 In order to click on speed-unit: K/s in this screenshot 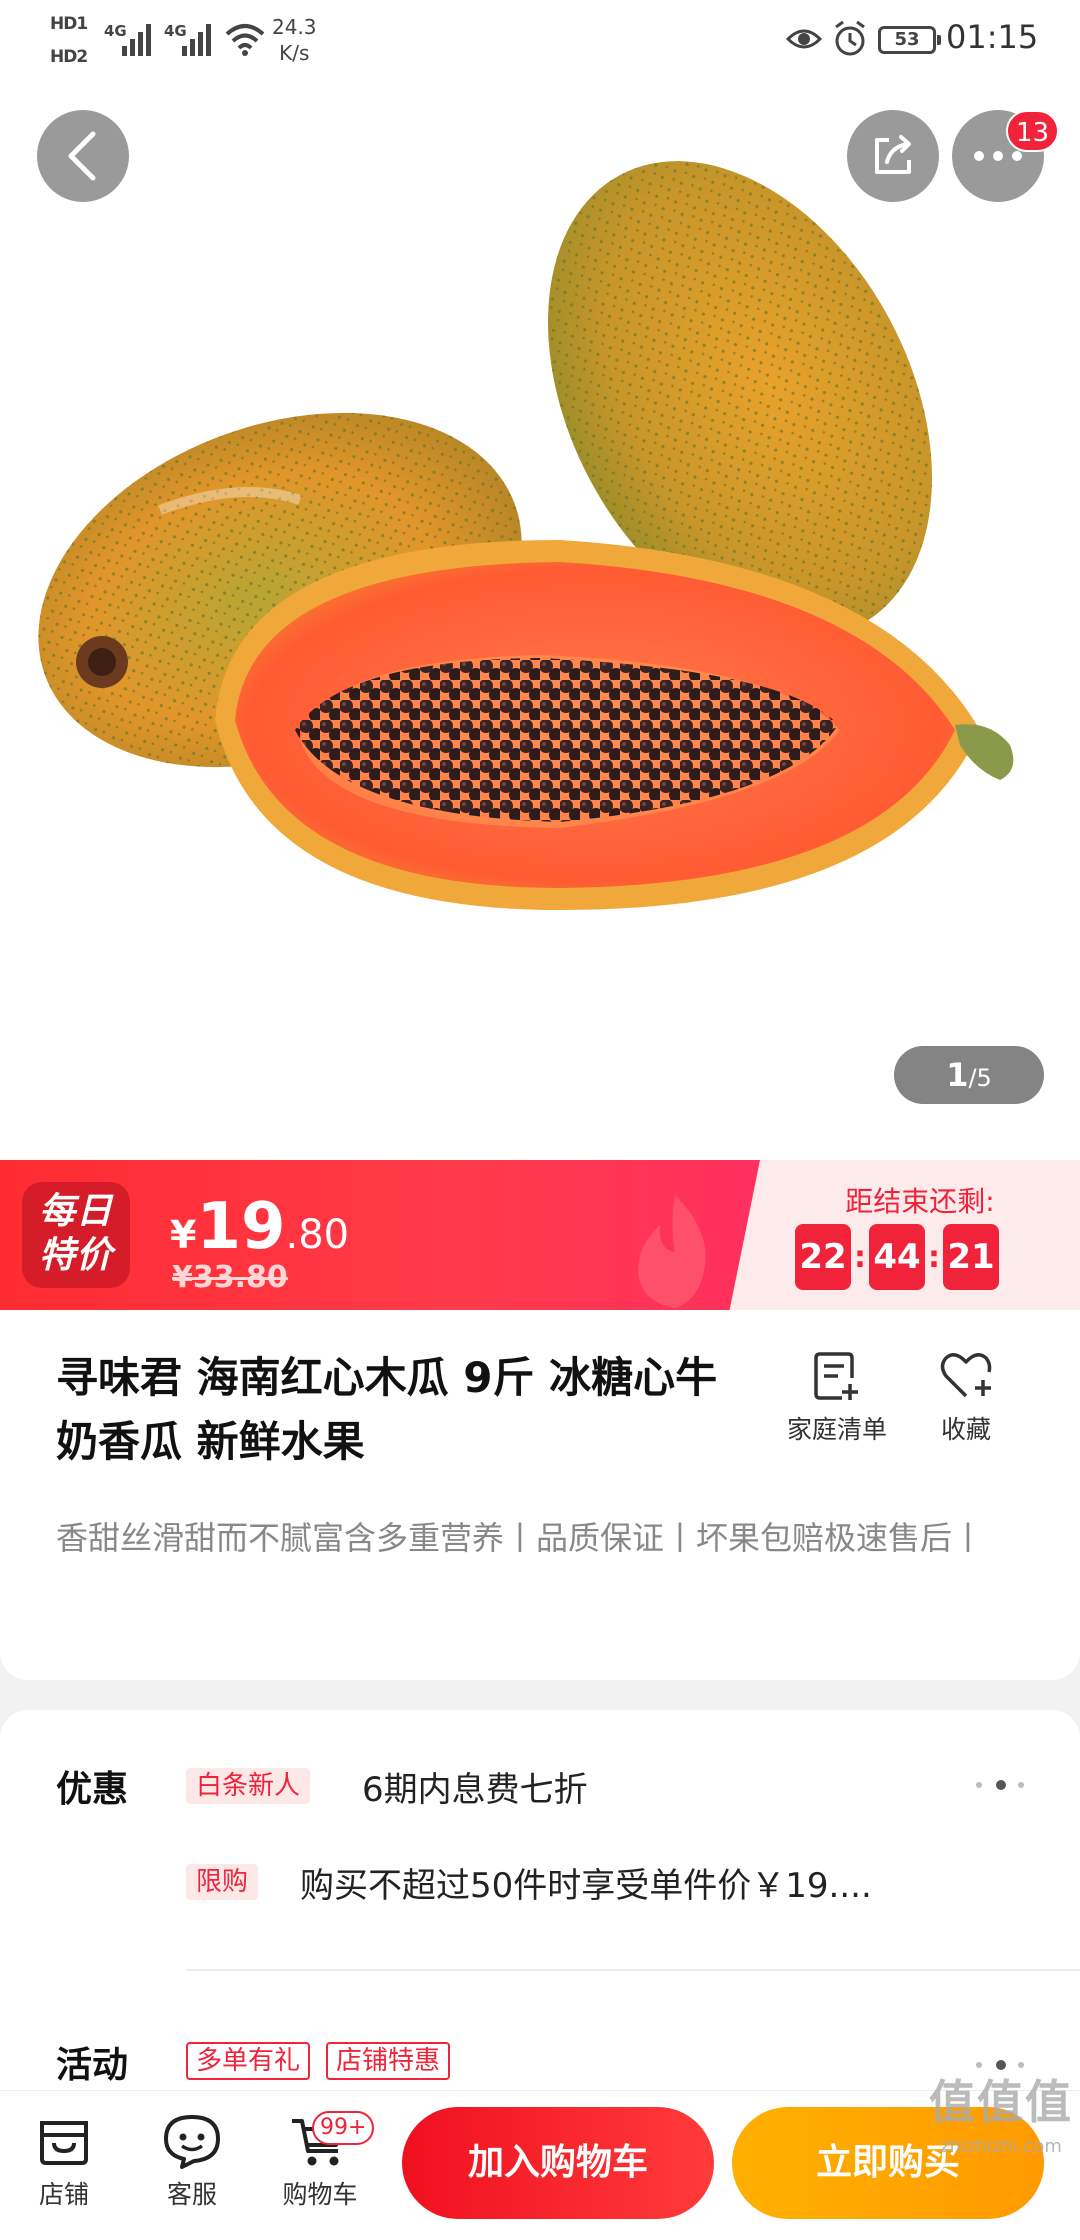, I will do `click(294, 53)`.